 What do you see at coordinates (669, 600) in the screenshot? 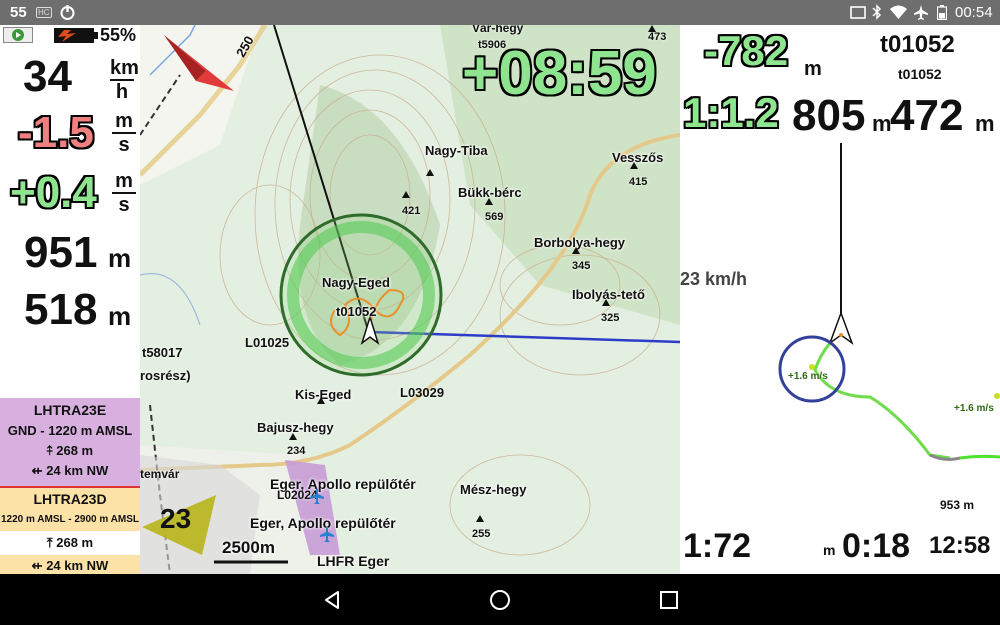
I see `recents-icon` at bounding box center [669, 600].